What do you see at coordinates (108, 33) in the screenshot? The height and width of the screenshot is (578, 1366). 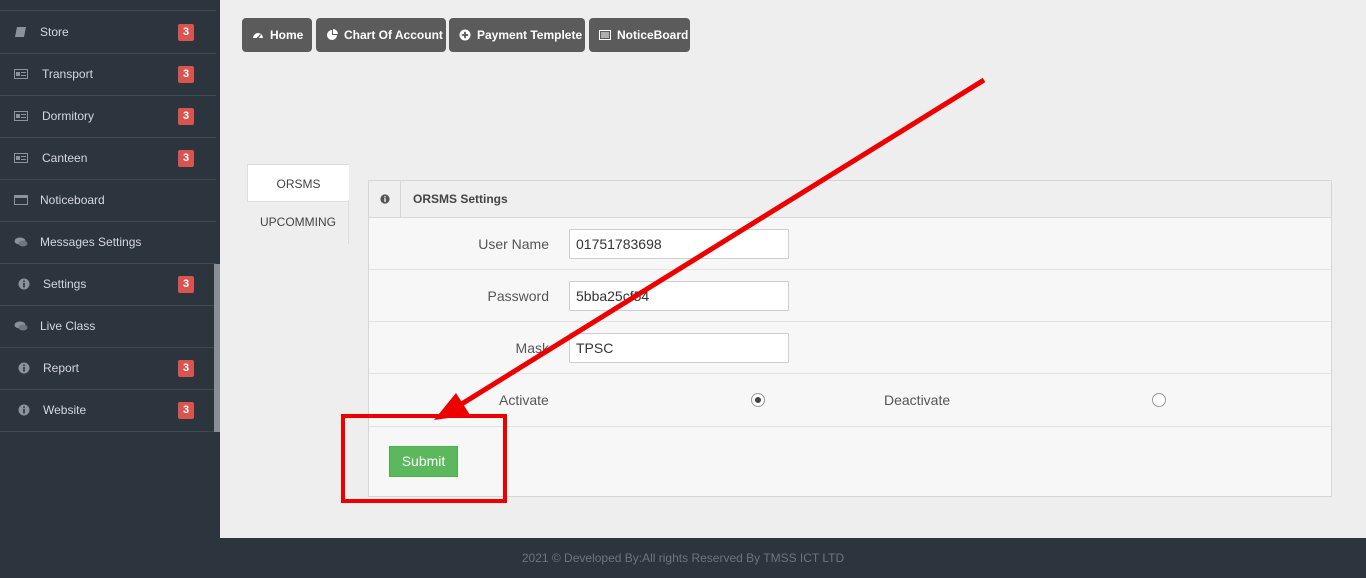 I see `sidebar-item-store: Store 3` at bounding box center [108, 33].